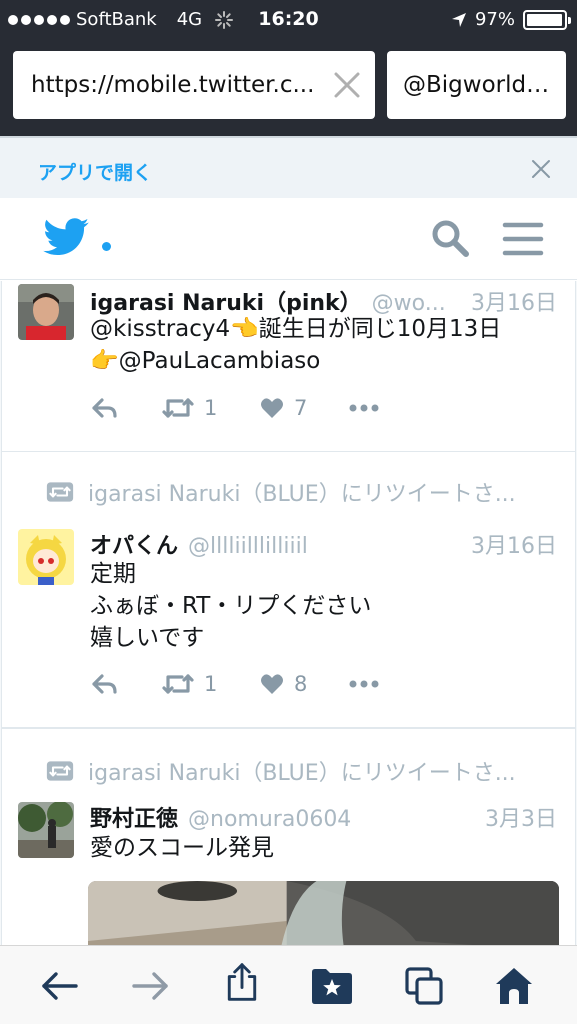 This screenshot has width=577, height=1024. Describe the element at coordinates (288, 19) in the screenshot. I see `status-bar: SoftBank 4G 16:20 97%` at that location.